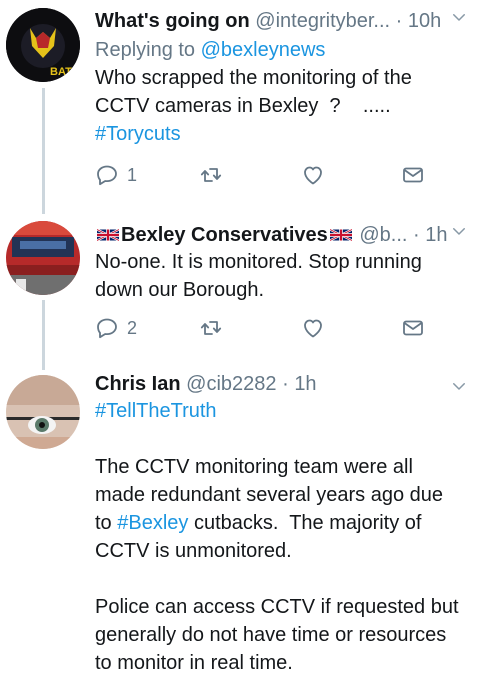  I want to click on avatar: BAT, so click(43, 45).